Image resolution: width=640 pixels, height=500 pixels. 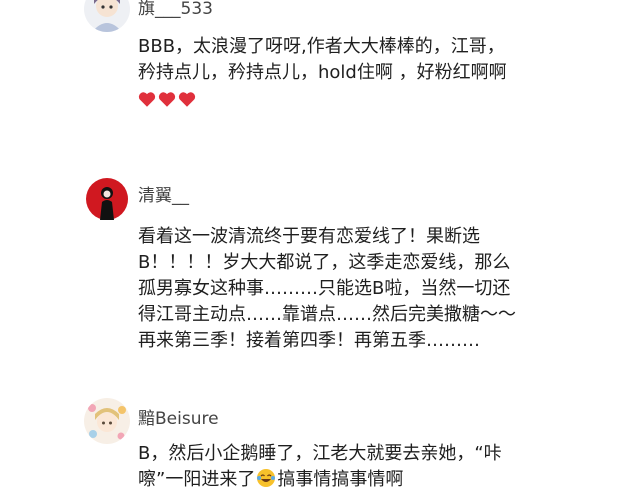 I want to click on anime-girl-flowers-icon, so click(x=107, y=421).